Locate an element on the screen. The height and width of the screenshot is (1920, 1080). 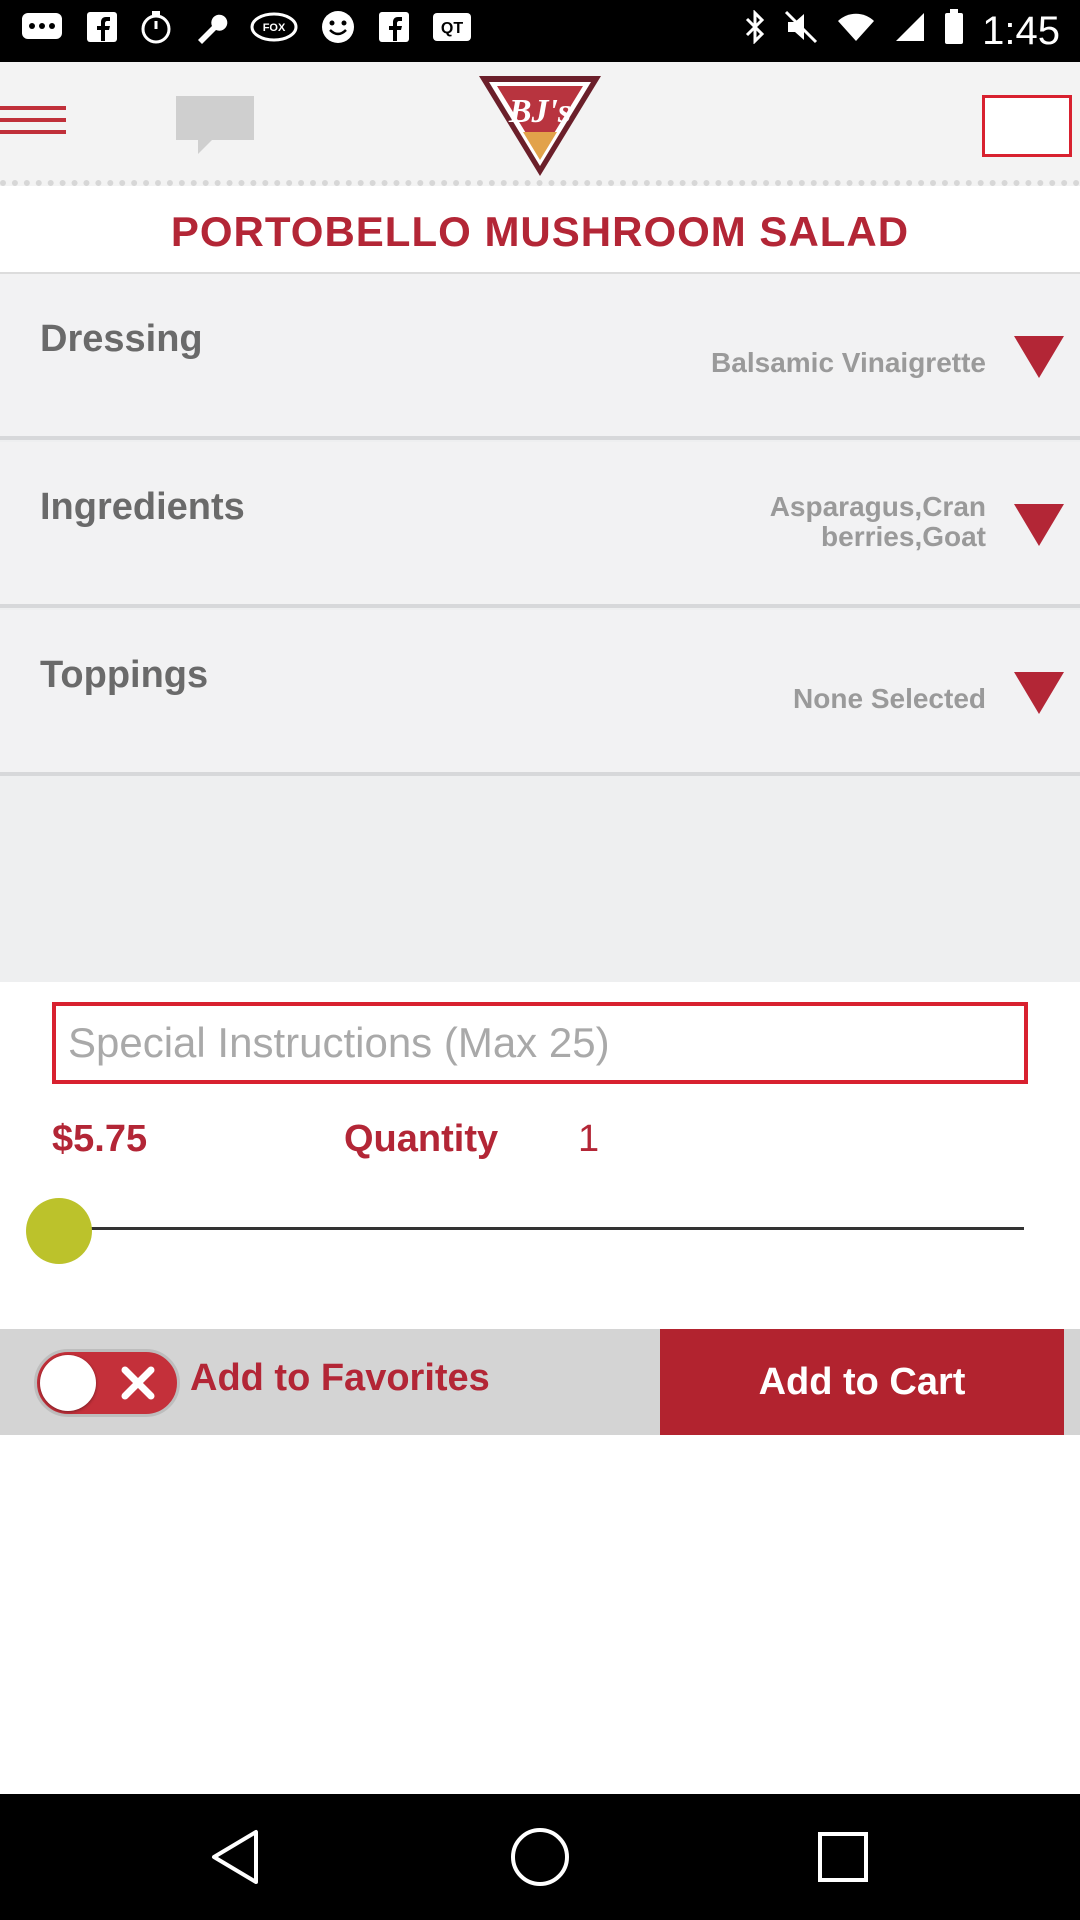
system-status: 1:45 is located at coordinates (902, 31).